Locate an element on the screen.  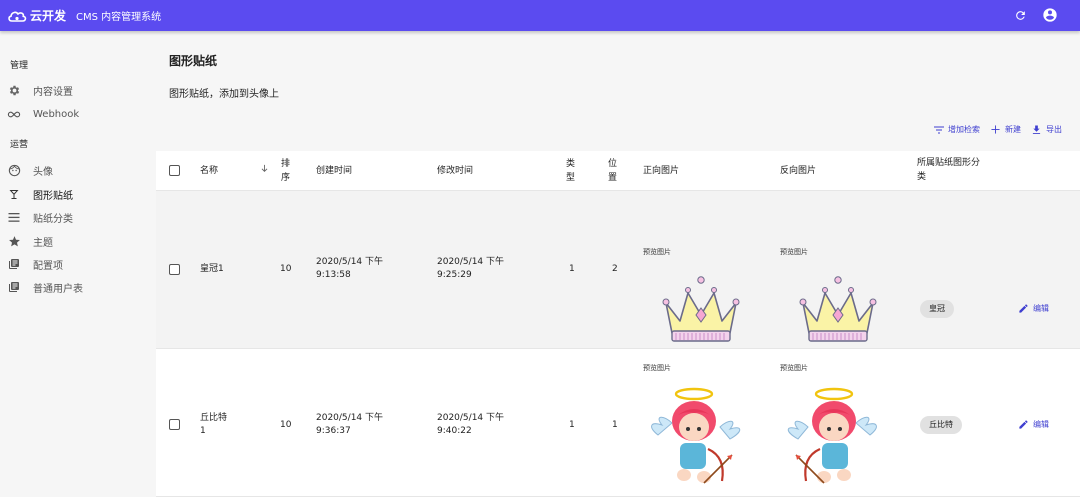
cupid-sticker-image-reversed is located at coordinates (831, 440).